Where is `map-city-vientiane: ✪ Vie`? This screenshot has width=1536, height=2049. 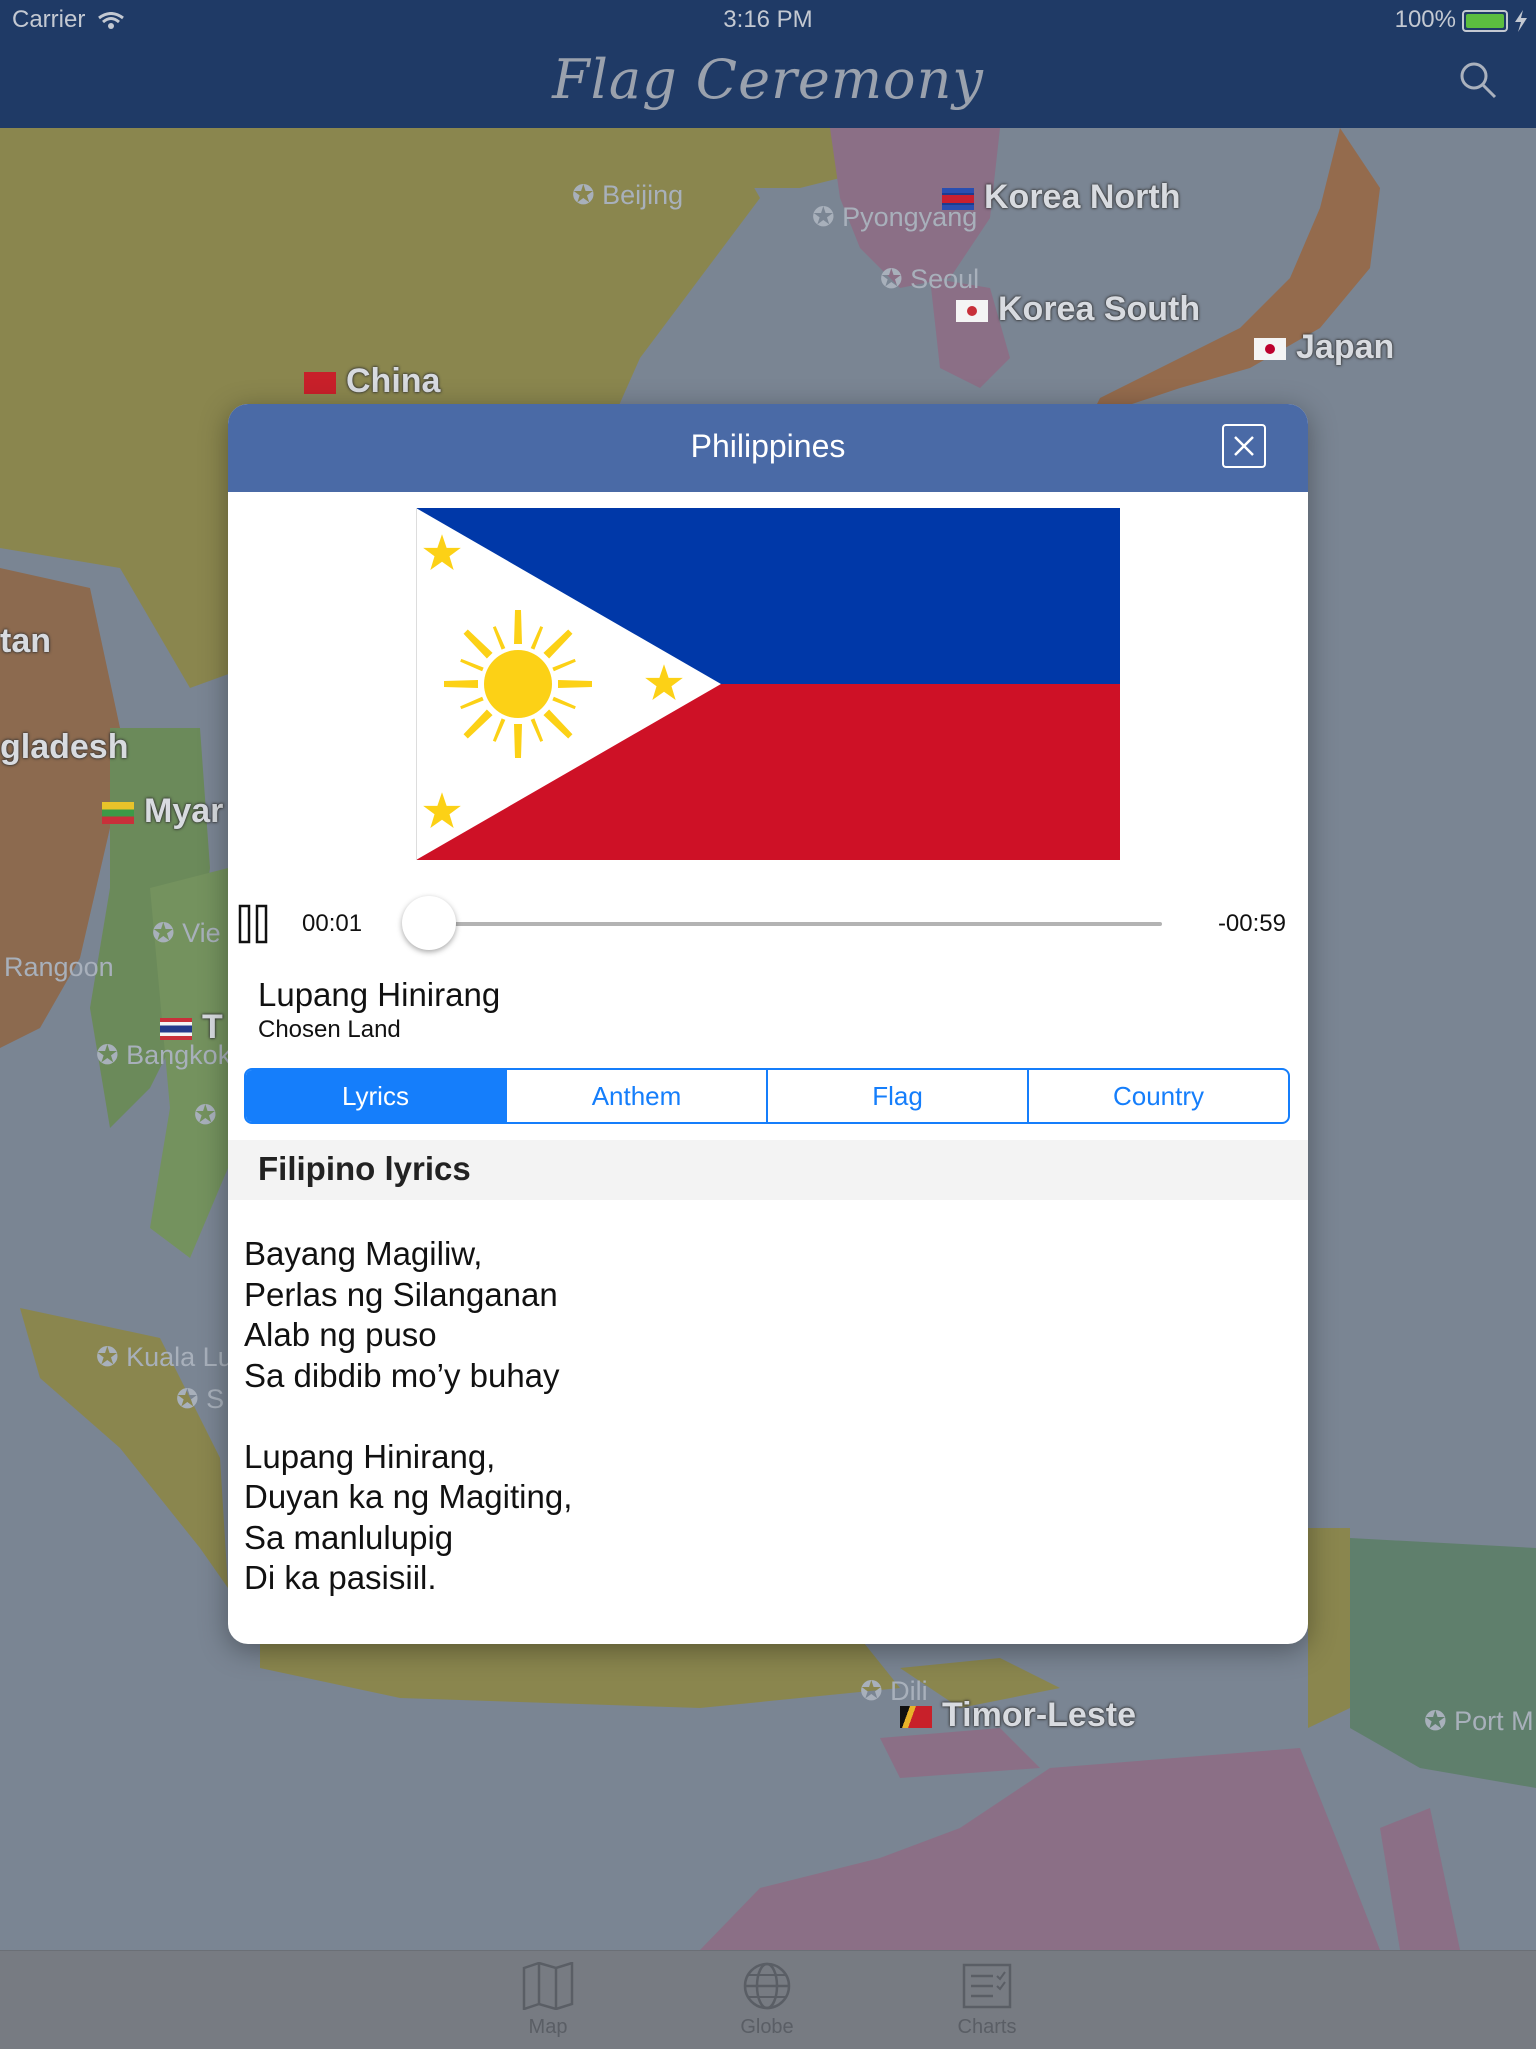
map-city-vientiane: ✪ Vie is located at coordinates (186, 933).